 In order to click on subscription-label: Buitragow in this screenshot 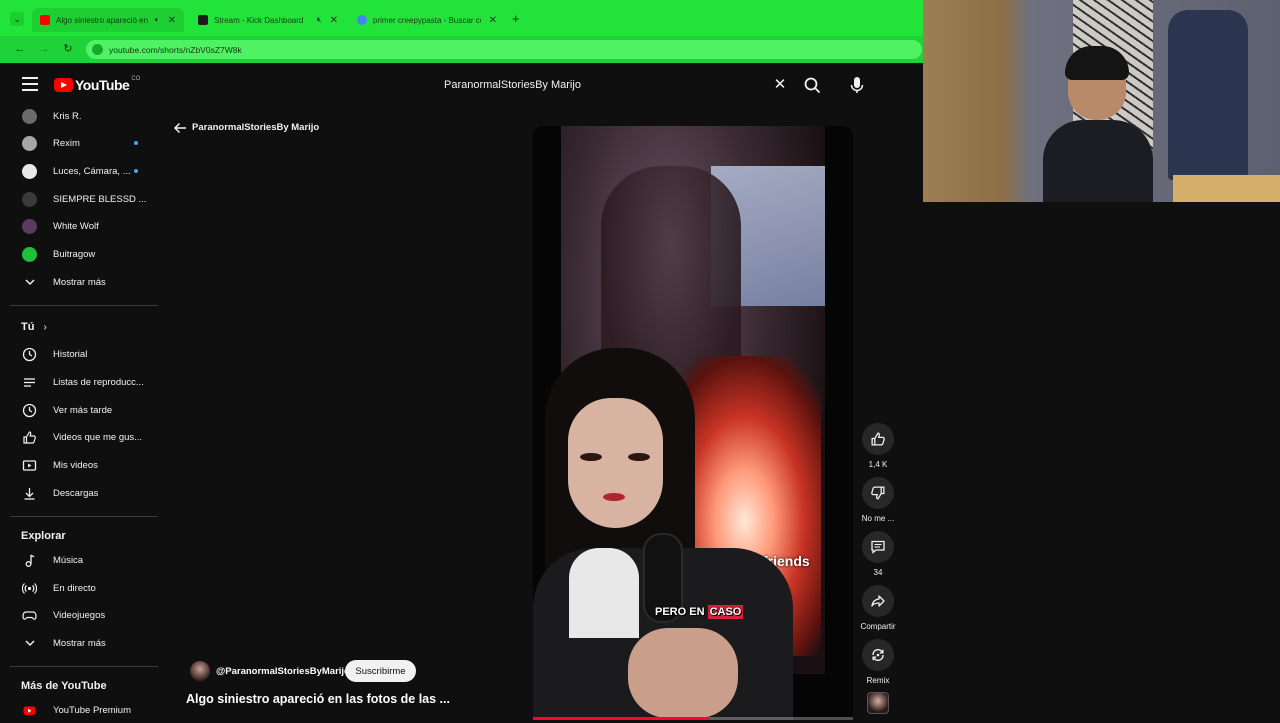, I will do `click(74, 254)`.